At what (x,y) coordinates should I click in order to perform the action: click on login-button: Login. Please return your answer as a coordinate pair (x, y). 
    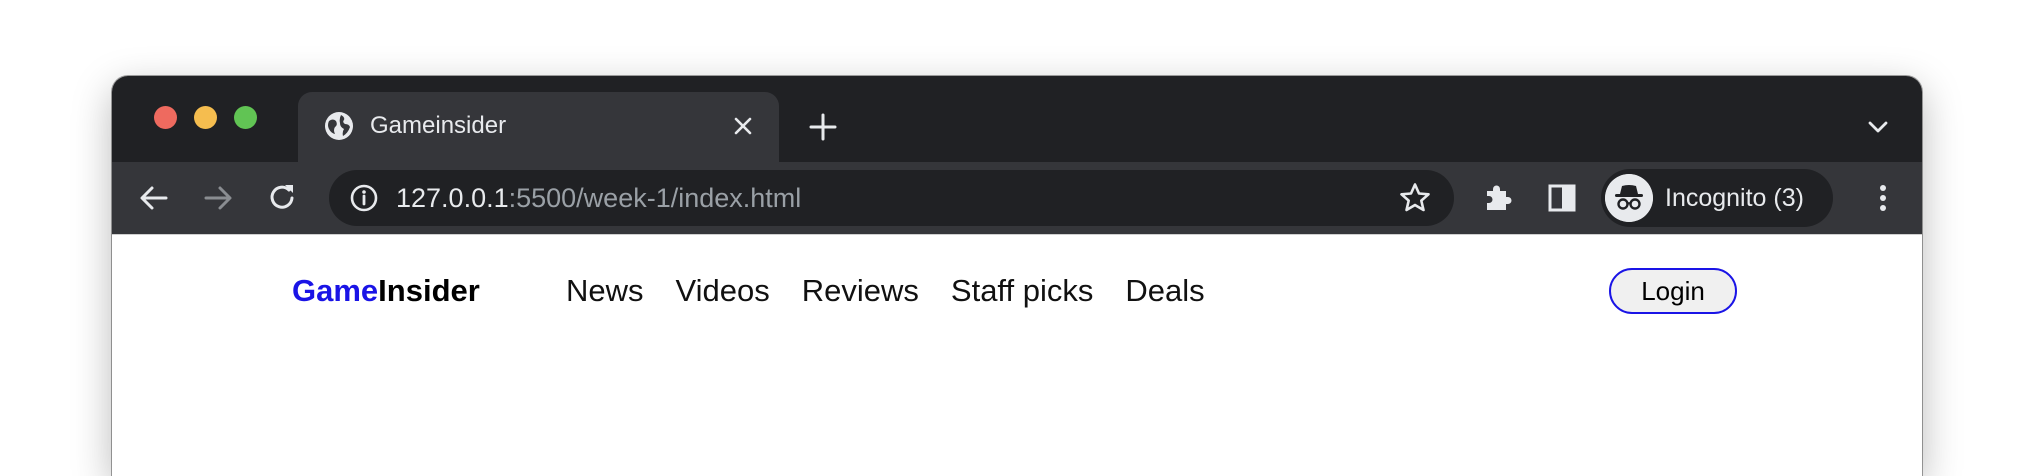
    Looking at the image, I should click on (1673, 291).